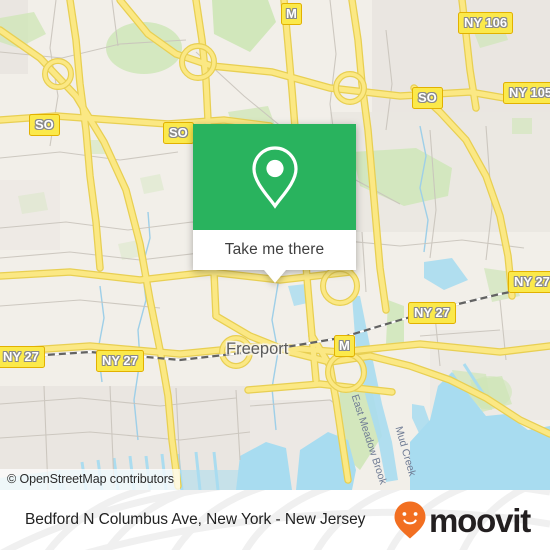 Image resolution: width=550 pixels, height=550 pixels. What do you see at coordinates (22, 357) in the screenshot?
I see `road-shield-ny-27-far-west: NY 27` at bounding box center [22, 357].